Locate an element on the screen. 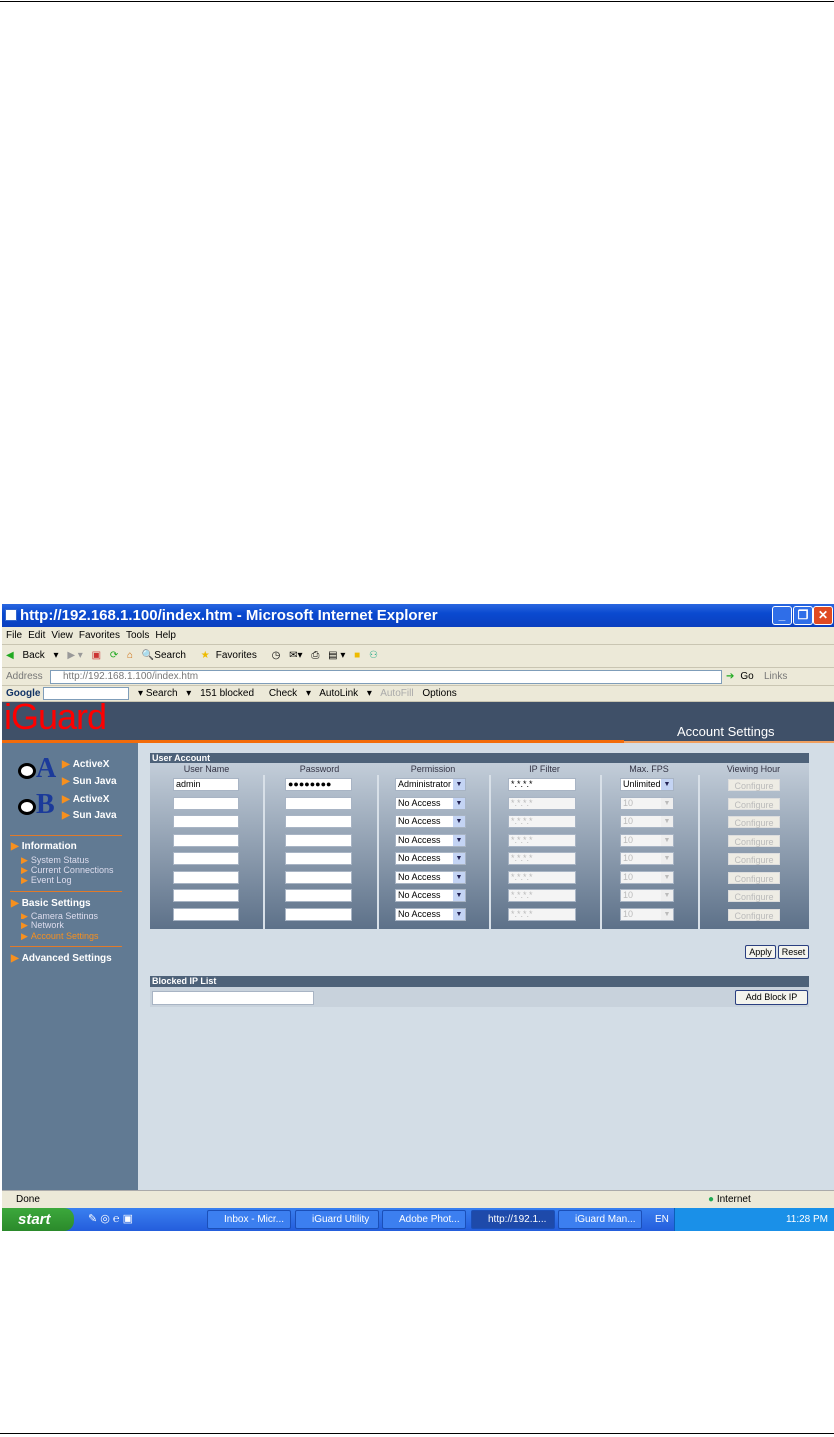 The image size is (834, 1437). search-button: 🔍Search is located at coordinates (167, 655).